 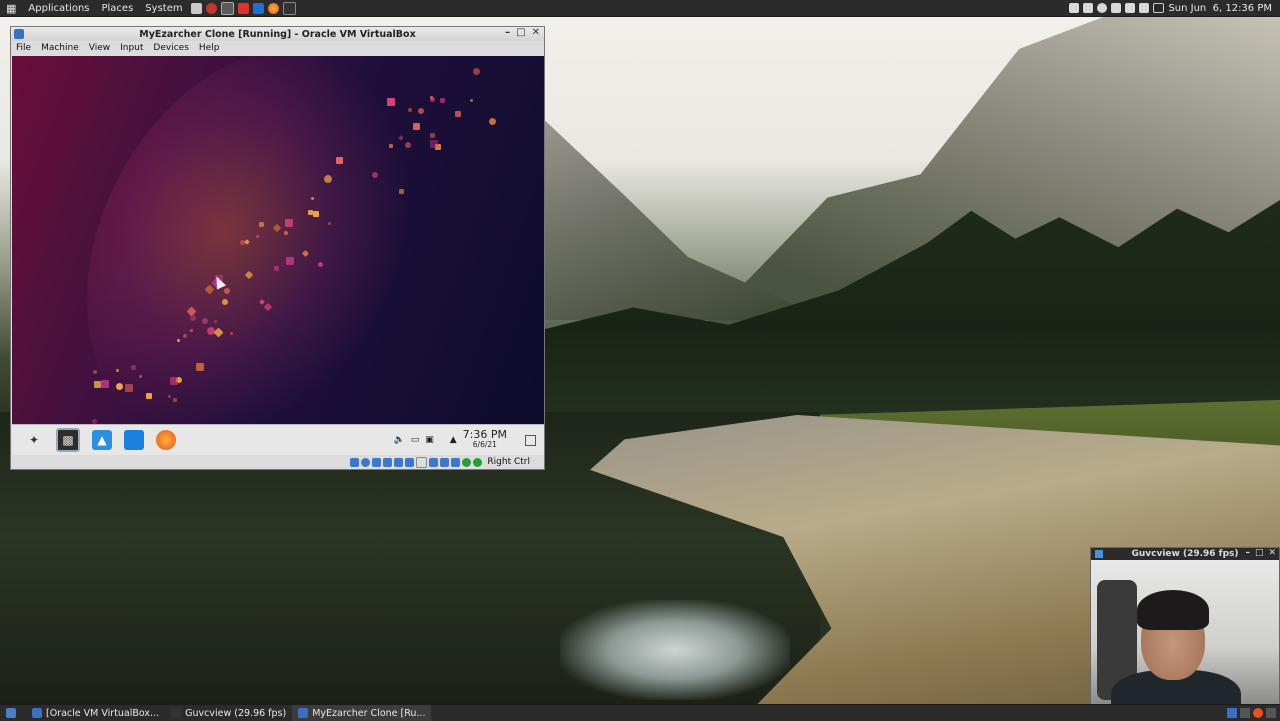 What do you see at coordinates (508, 462) in the screenshot?
I see `host-key-label: Right Ctrl` at bounding box center [508, 462].